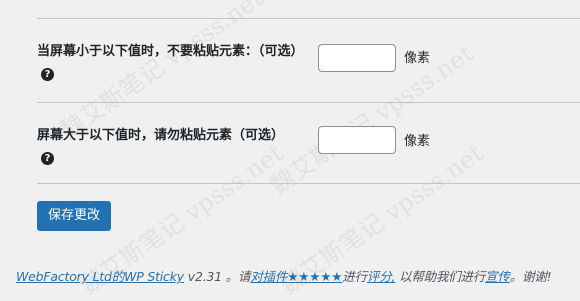 Image resolution: width=580 pixels, height=301 pixels. Describe the element at coordinates (440, 276) in the screenshot. I see `footer-text: 以帮助我们进行` at that location.